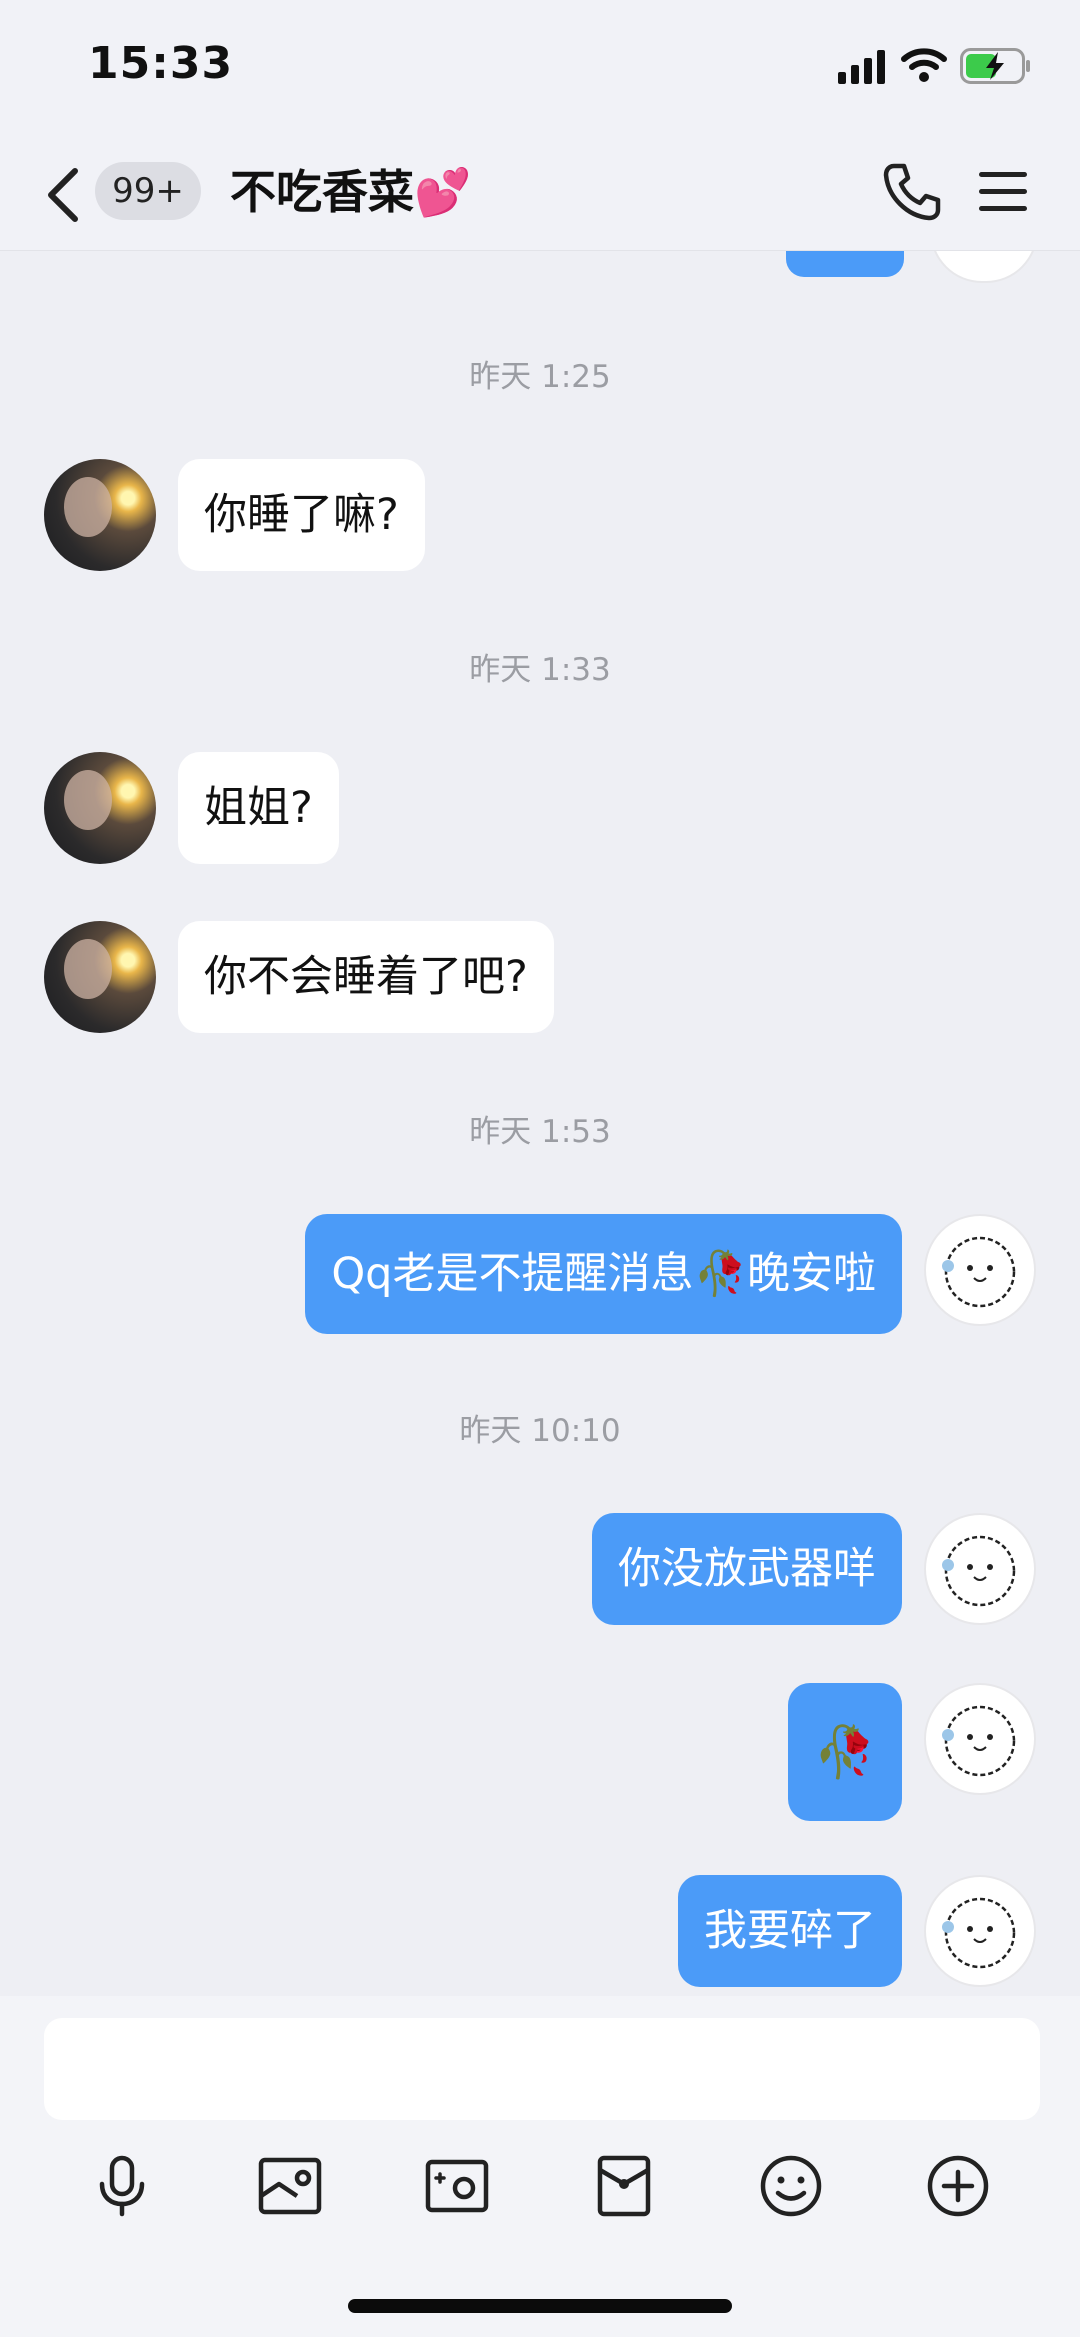 Image resolution: width=1080 pixels, height=2337 pixels. Describe the element at coordinates (542, 2069) in the screenshot. I see `message-input` at that location.